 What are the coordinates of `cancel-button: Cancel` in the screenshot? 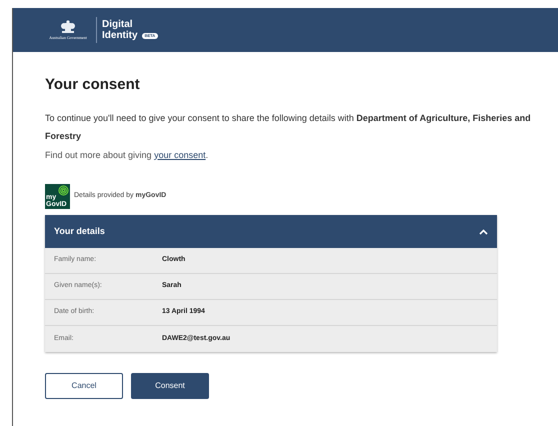 It's located at (84, 386).